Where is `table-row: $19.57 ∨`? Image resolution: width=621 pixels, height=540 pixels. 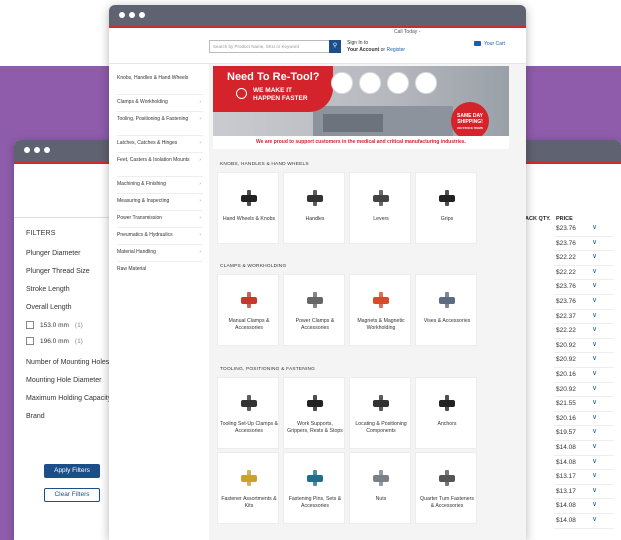
table-row: $19.57 ∨ is located at coordinates (584, 433).